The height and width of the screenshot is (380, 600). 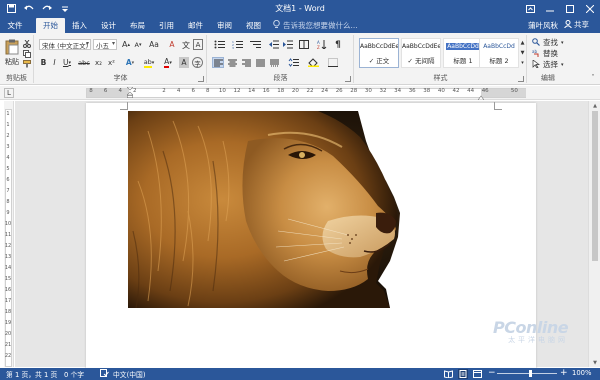 I want to click on word-count: 0 个字, so click(x=74, y=374).